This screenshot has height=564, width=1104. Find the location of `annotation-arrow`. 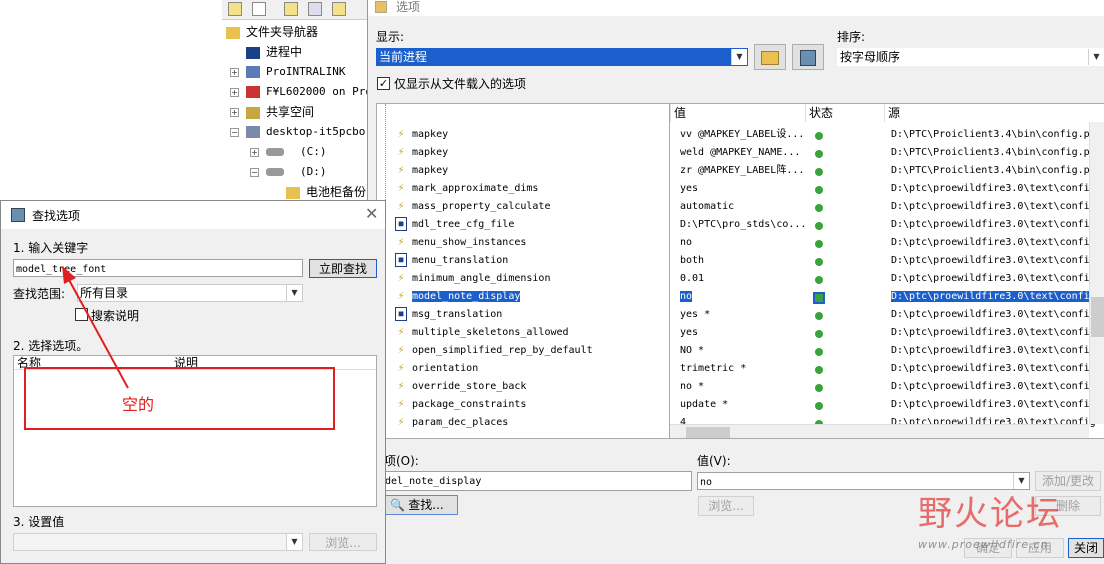

annotation-arrow is located at coordinates (95, 327).